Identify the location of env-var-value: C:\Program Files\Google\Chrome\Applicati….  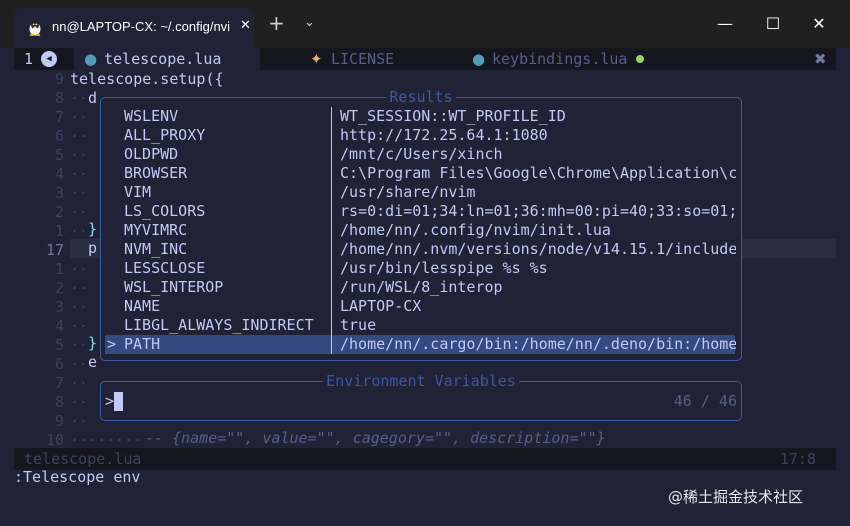
(538, 173).